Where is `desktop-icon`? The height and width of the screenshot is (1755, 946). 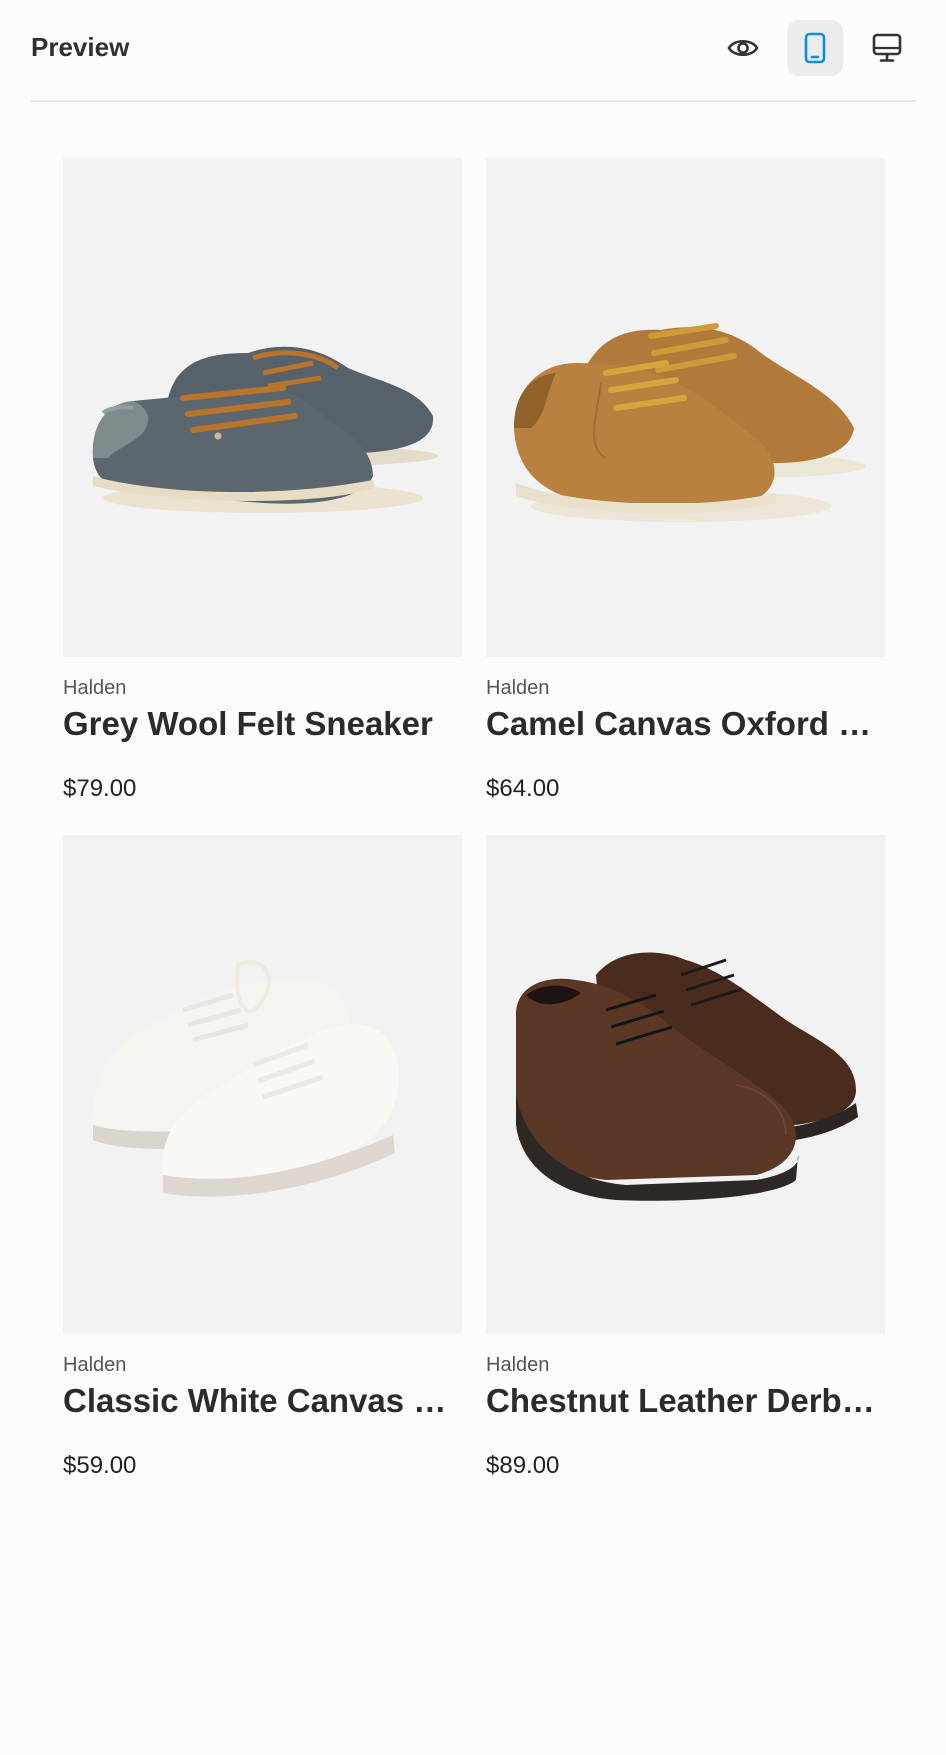
desktop-icon is located at coordinates (887, 47).